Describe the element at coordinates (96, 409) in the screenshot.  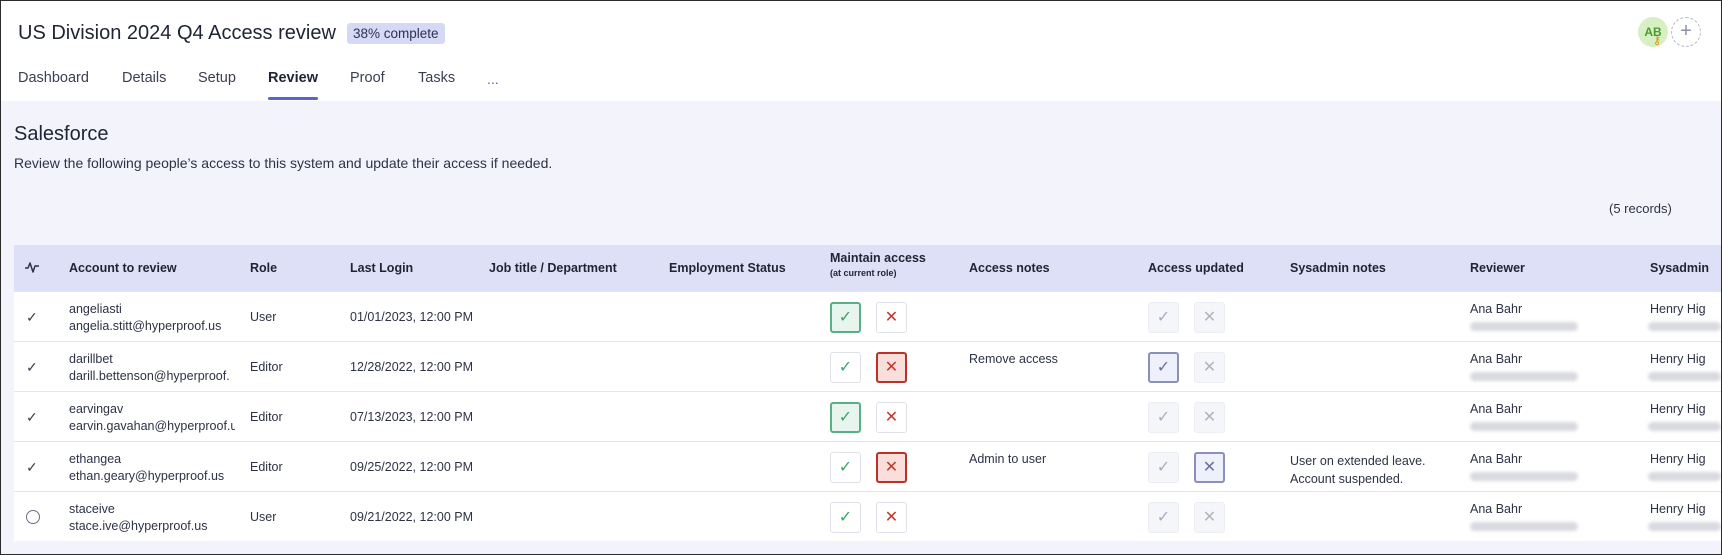
I see `account-username: earvingav` at that location.